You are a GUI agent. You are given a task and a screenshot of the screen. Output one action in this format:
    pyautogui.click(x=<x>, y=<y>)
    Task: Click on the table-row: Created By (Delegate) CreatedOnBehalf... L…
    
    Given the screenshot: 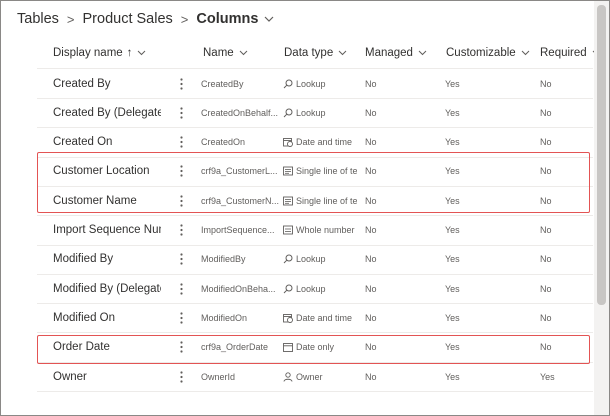 What is the action you would take?
    pyautogui.click(x=315, y=113)
    